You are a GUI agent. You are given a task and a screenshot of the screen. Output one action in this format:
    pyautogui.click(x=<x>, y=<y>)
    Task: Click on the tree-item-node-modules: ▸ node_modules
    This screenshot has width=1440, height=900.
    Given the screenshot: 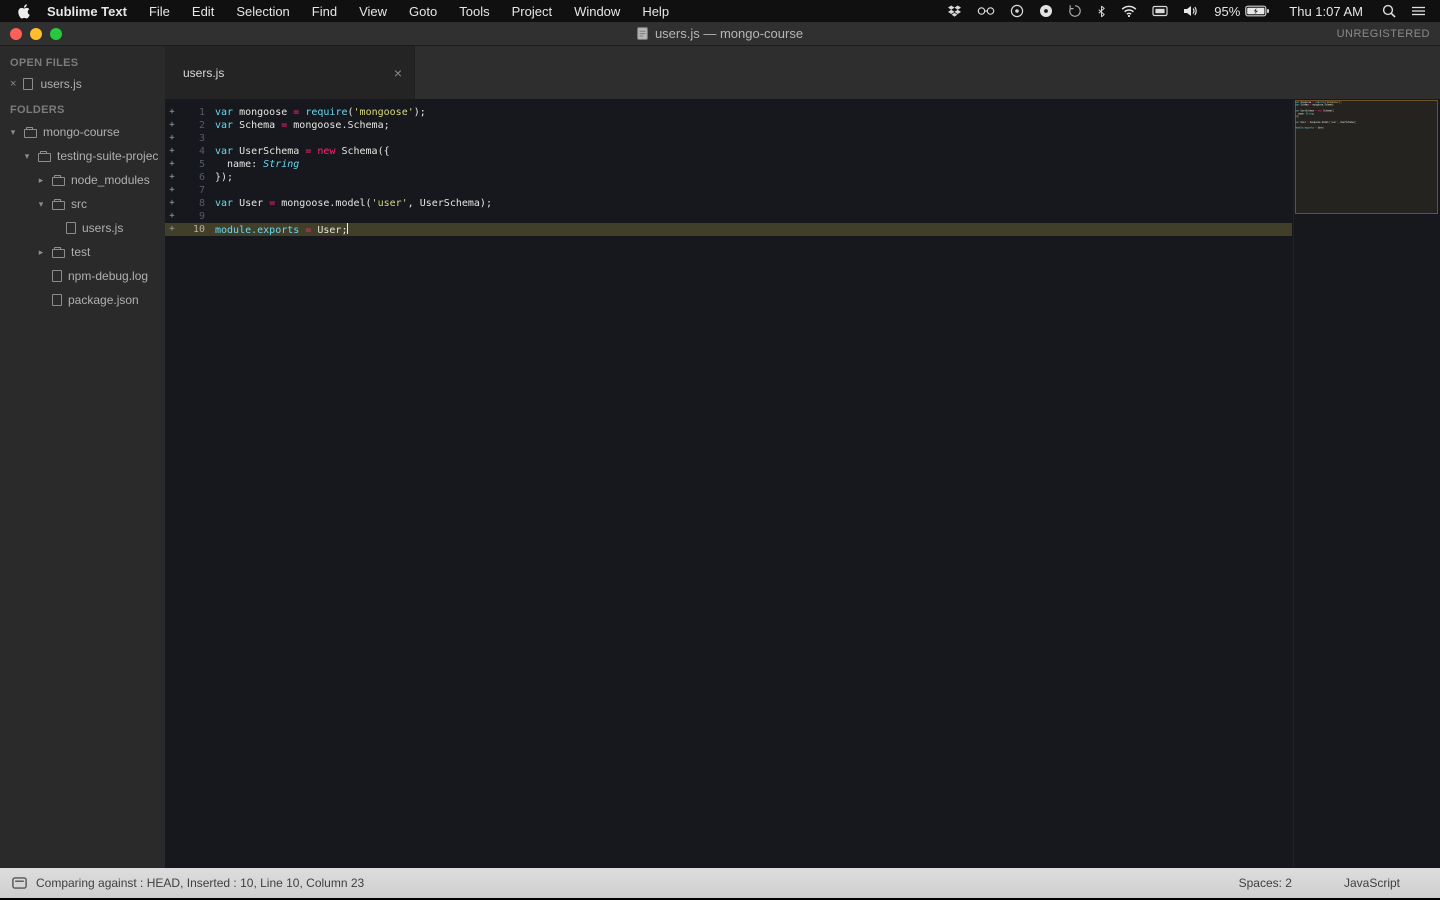 What is the action you would take?
    pyautogui.click(x=82, y=180)
    